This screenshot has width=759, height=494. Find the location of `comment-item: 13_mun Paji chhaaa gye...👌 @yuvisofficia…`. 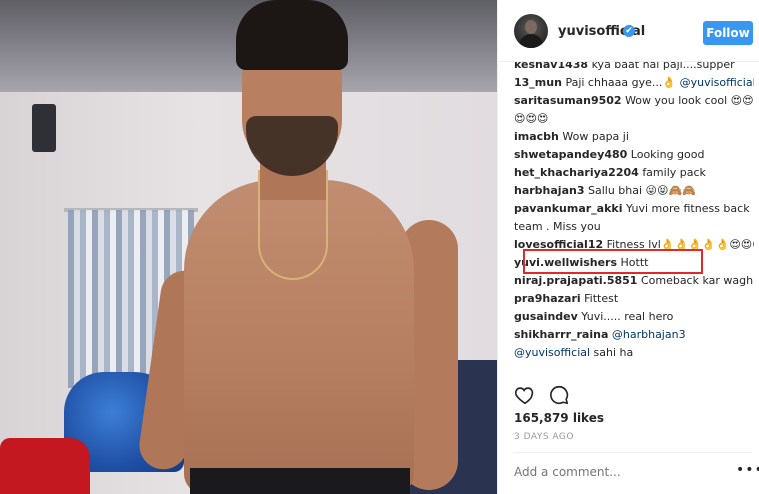

comment-item: 13_mun Paji chhaaa gye...👌 @yuvisofficia… is located at coordinates (634, 83).